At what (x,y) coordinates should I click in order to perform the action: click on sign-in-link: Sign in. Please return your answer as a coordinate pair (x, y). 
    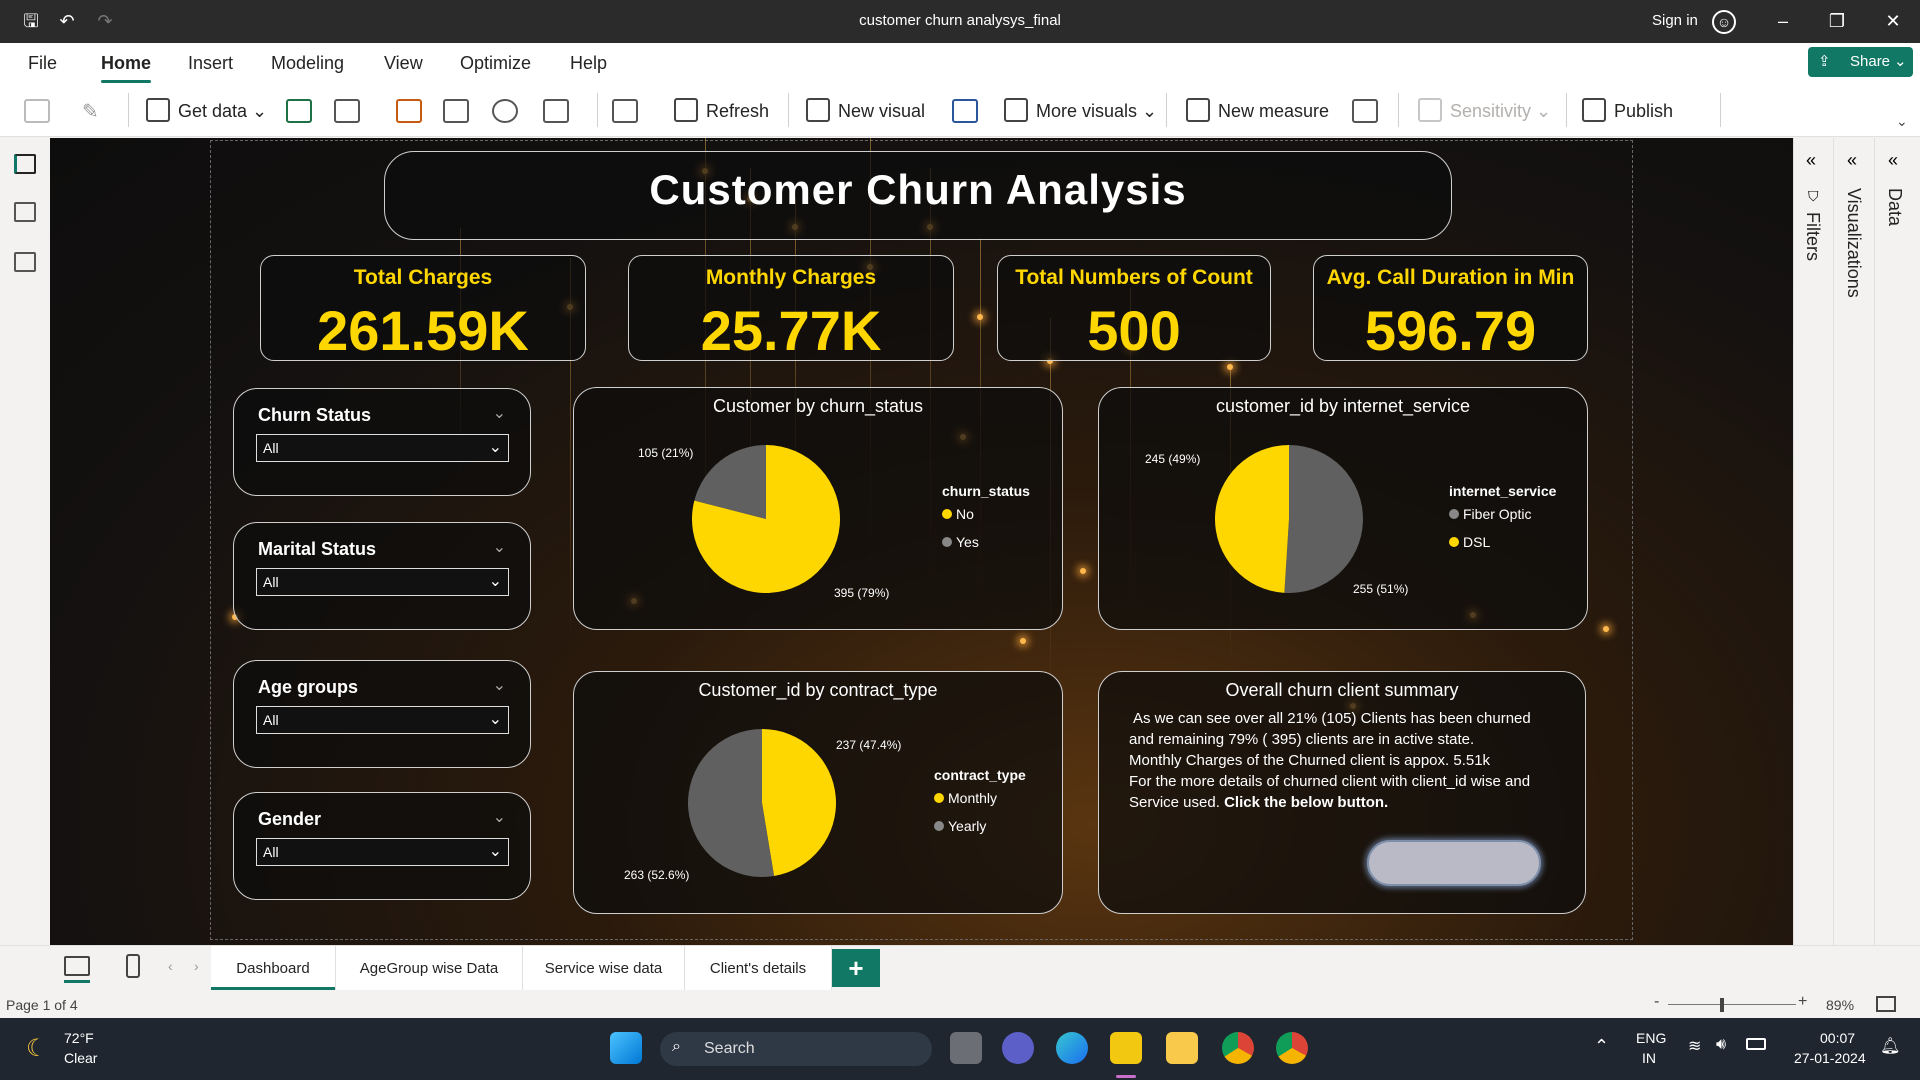
    Looking at the image, I should click on (1675, 20).